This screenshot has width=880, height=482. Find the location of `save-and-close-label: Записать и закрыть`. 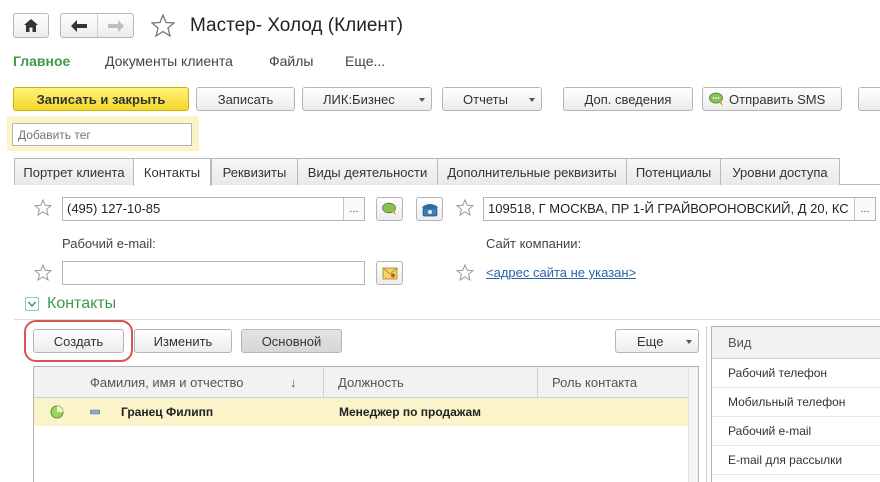

save-and-close-label: Записать и закрыть is located at coordinates (101, 99).